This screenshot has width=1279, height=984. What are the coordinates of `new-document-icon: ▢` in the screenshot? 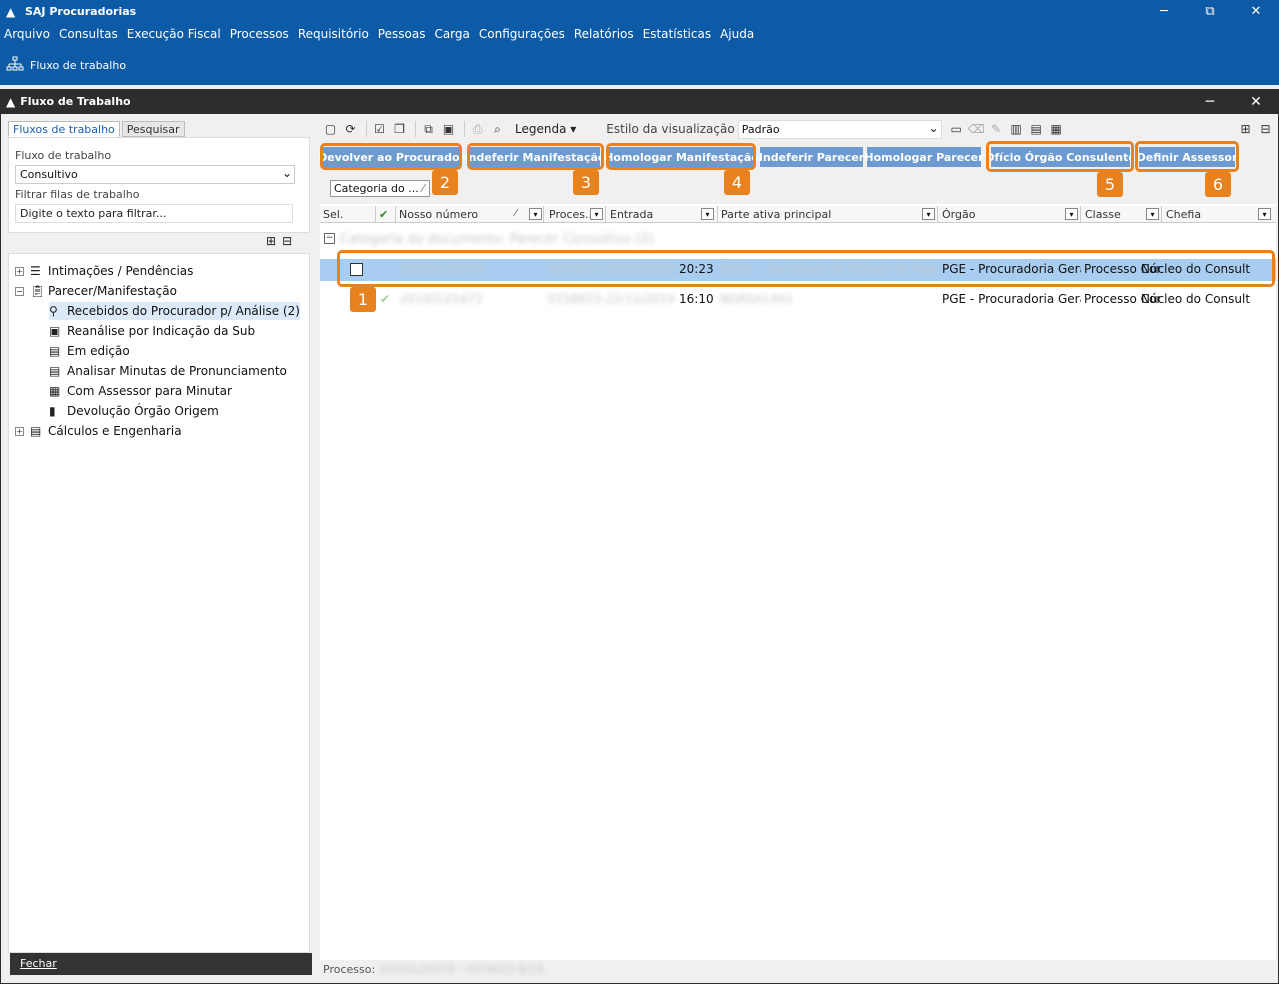 It's located at (330, 129).